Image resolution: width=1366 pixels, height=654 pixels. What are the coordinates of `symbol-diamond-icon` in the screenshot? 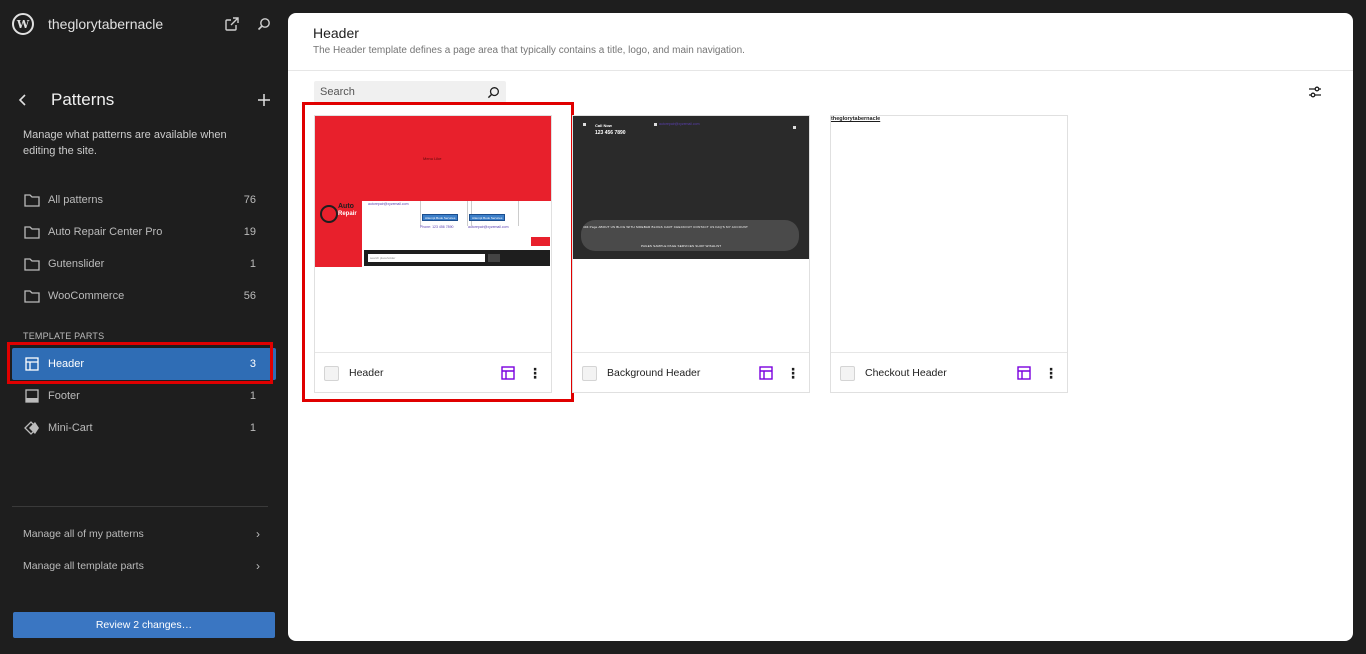 It's located at (32, 428).